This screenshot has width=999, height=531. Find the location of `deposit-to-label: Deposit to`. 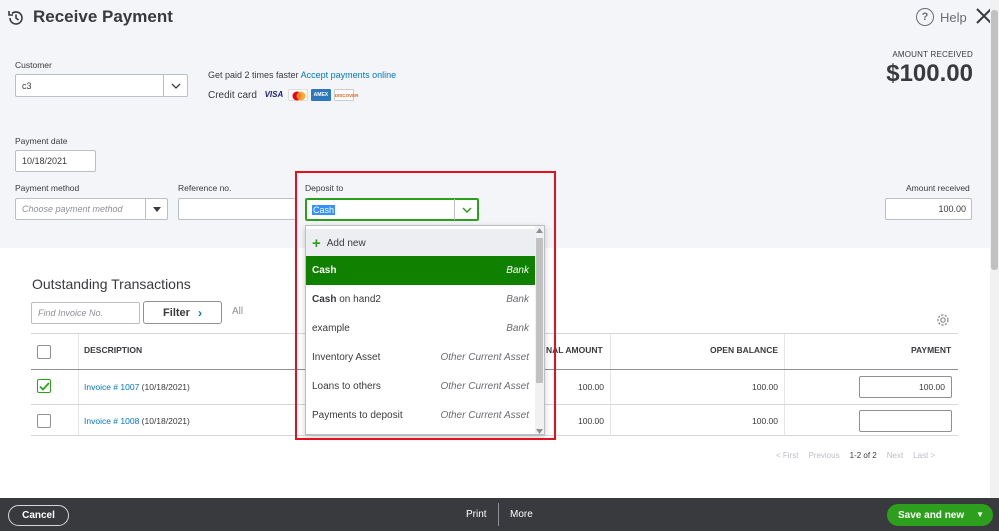

deposit-to-label: Deposit to is located at coordinates (324, 188).